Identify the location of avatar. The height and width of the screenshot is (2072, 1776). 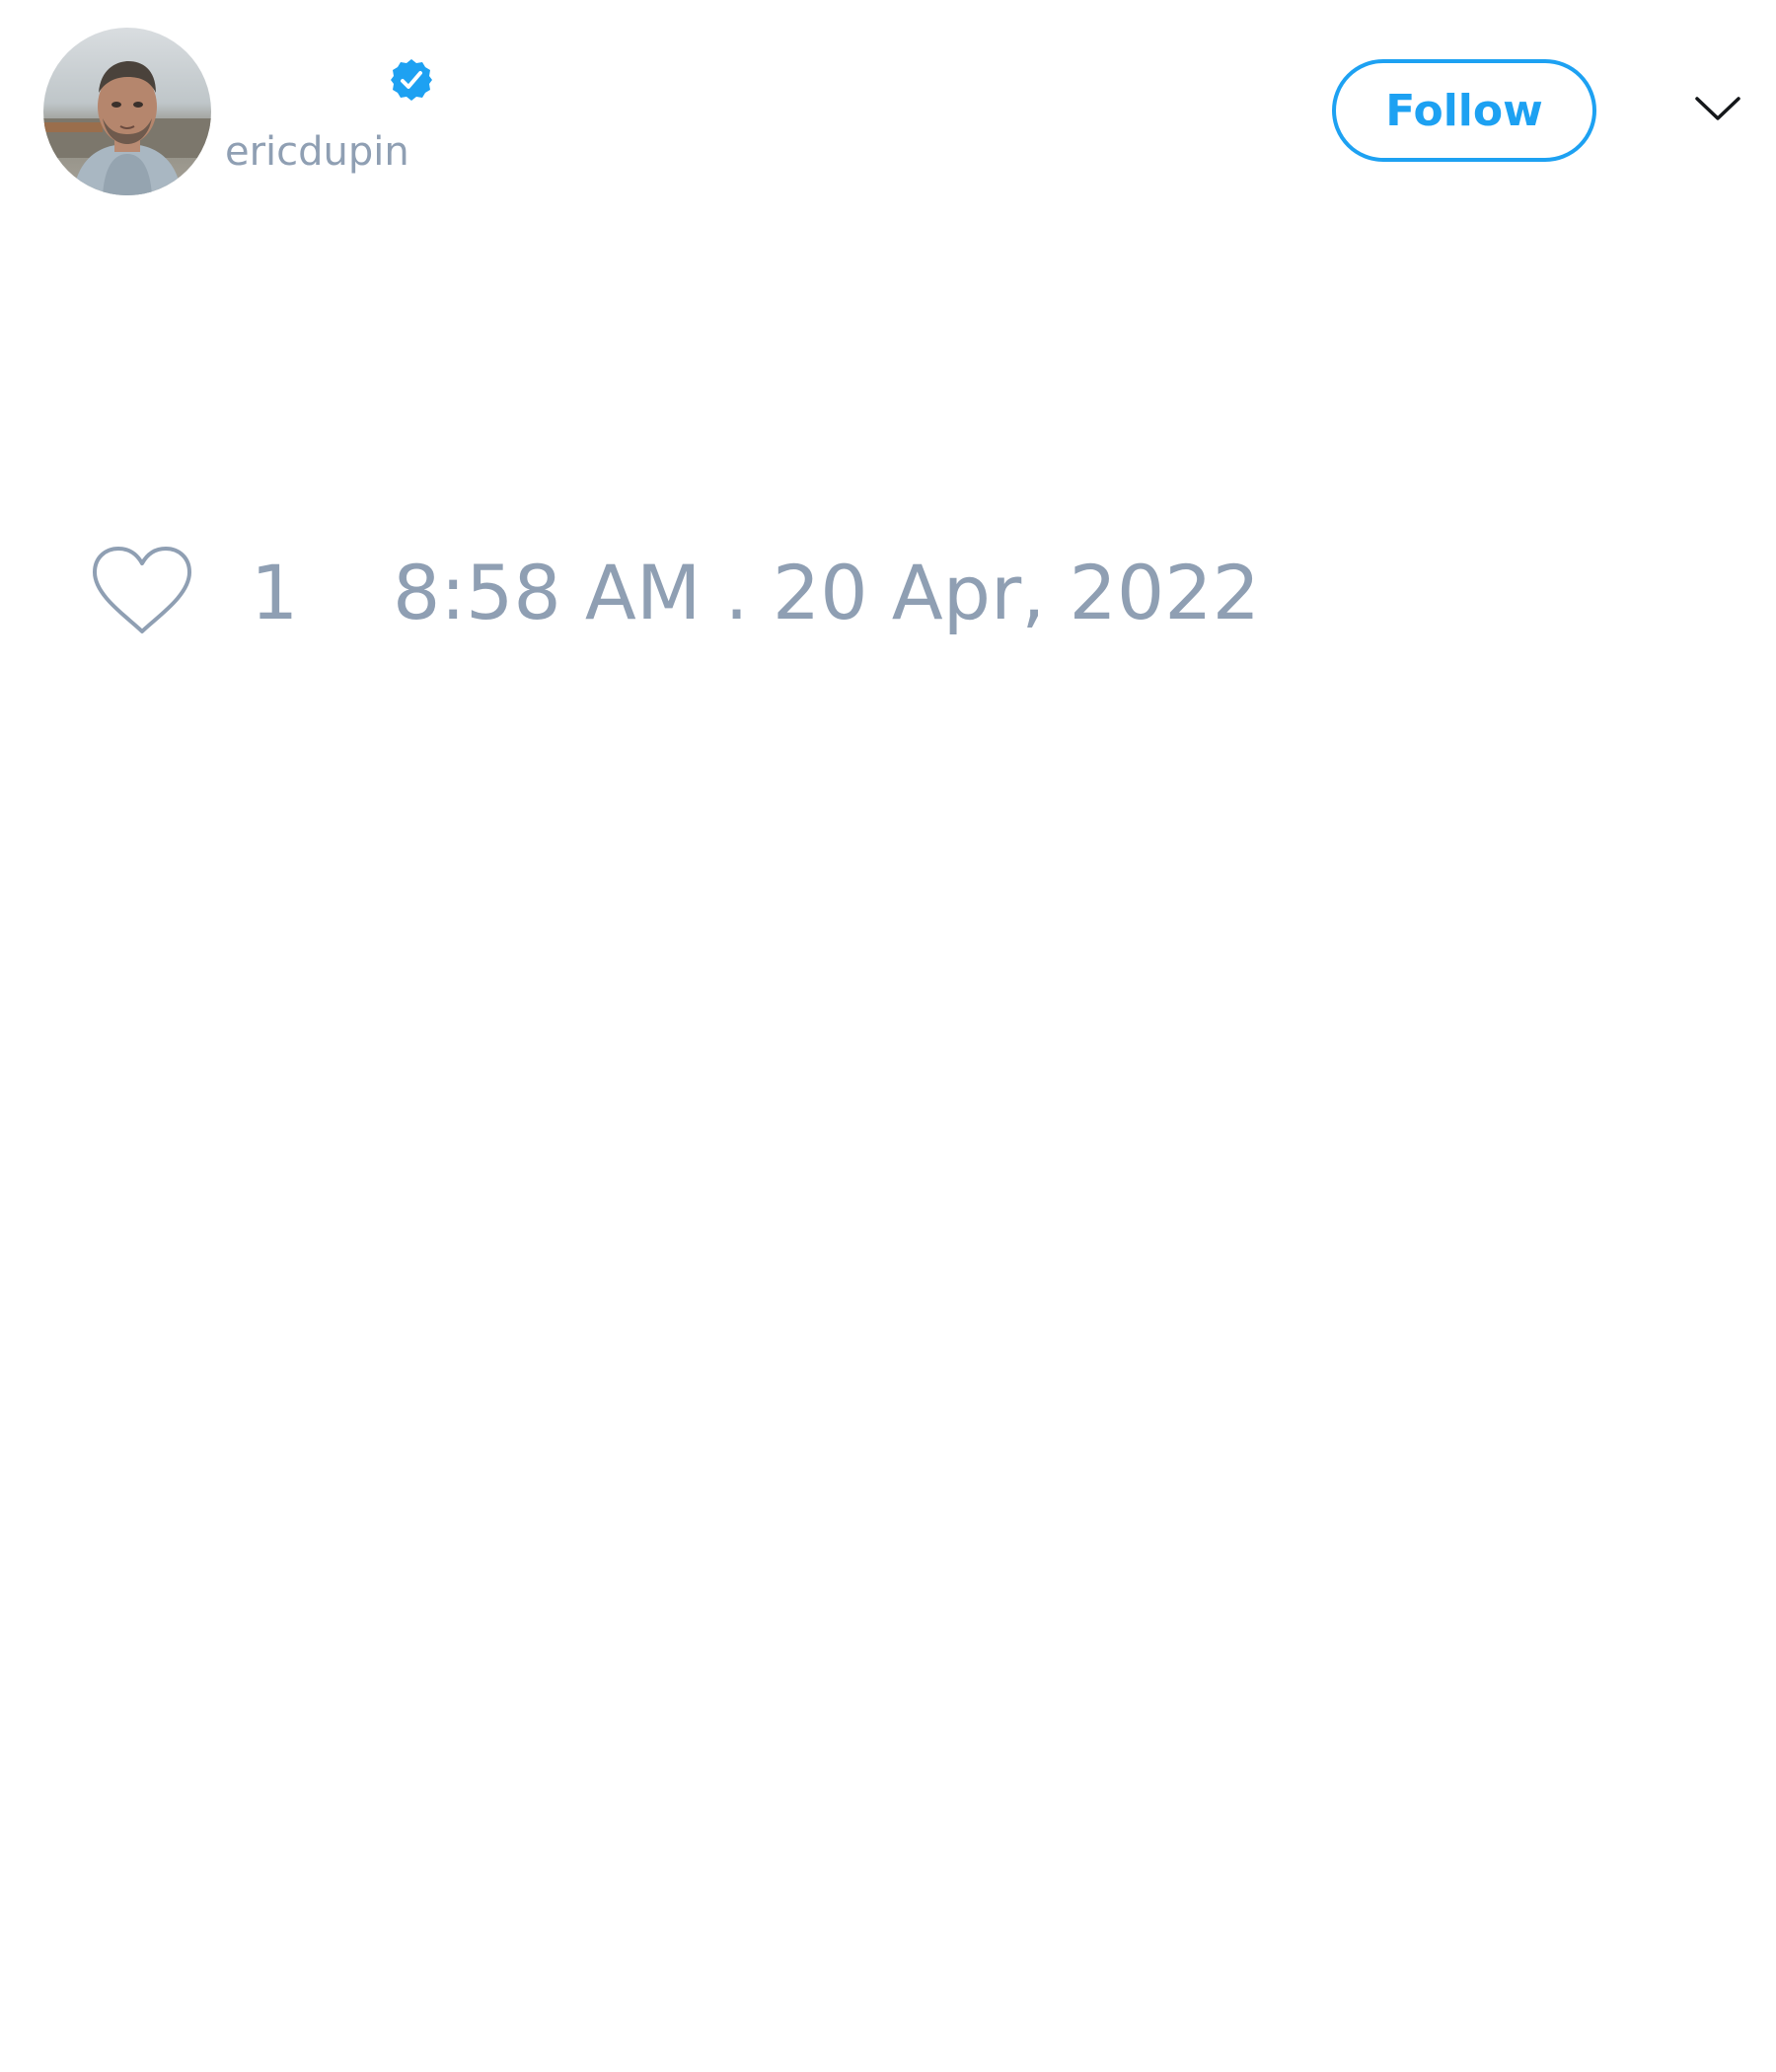
(127, 112).